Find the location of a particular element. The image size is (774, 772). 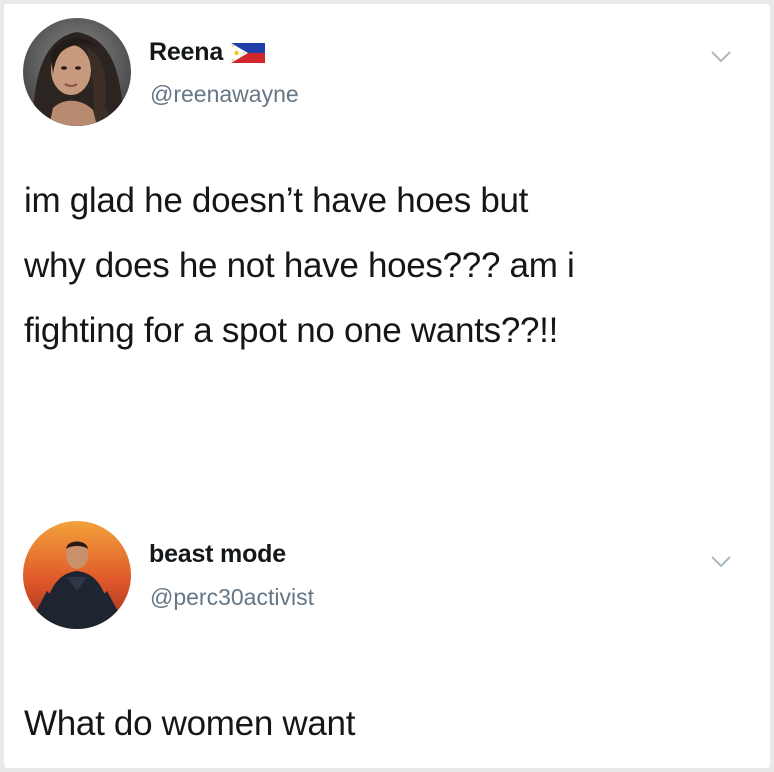

name-row: beast mode is located at coordinates (217, 554).